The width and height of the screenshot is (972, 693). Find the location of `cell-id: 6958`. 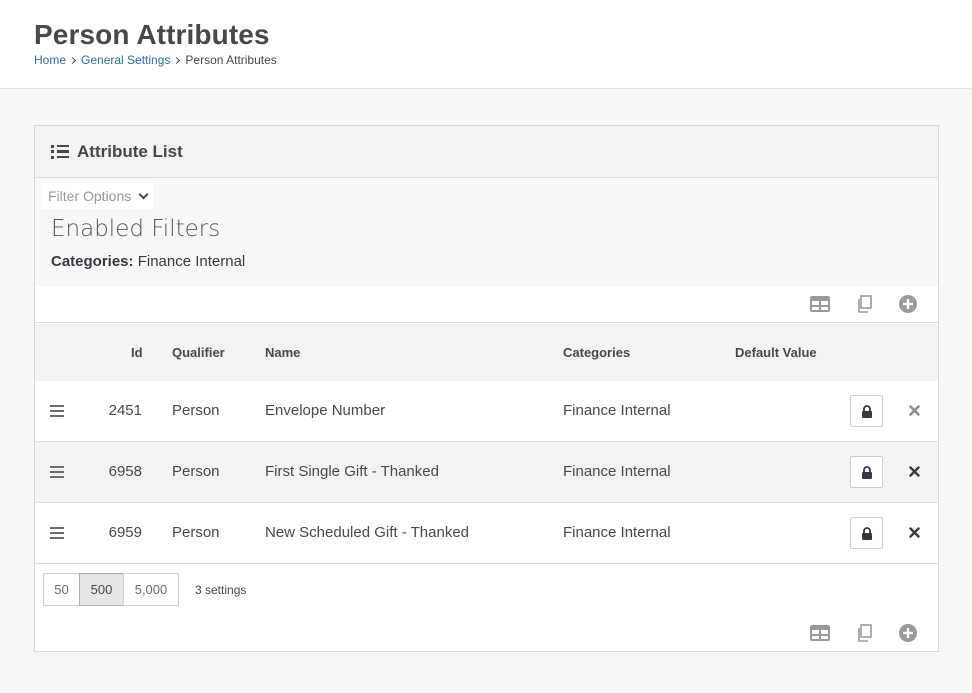

cell-id: 6958 is located at coordinates (125, 471).